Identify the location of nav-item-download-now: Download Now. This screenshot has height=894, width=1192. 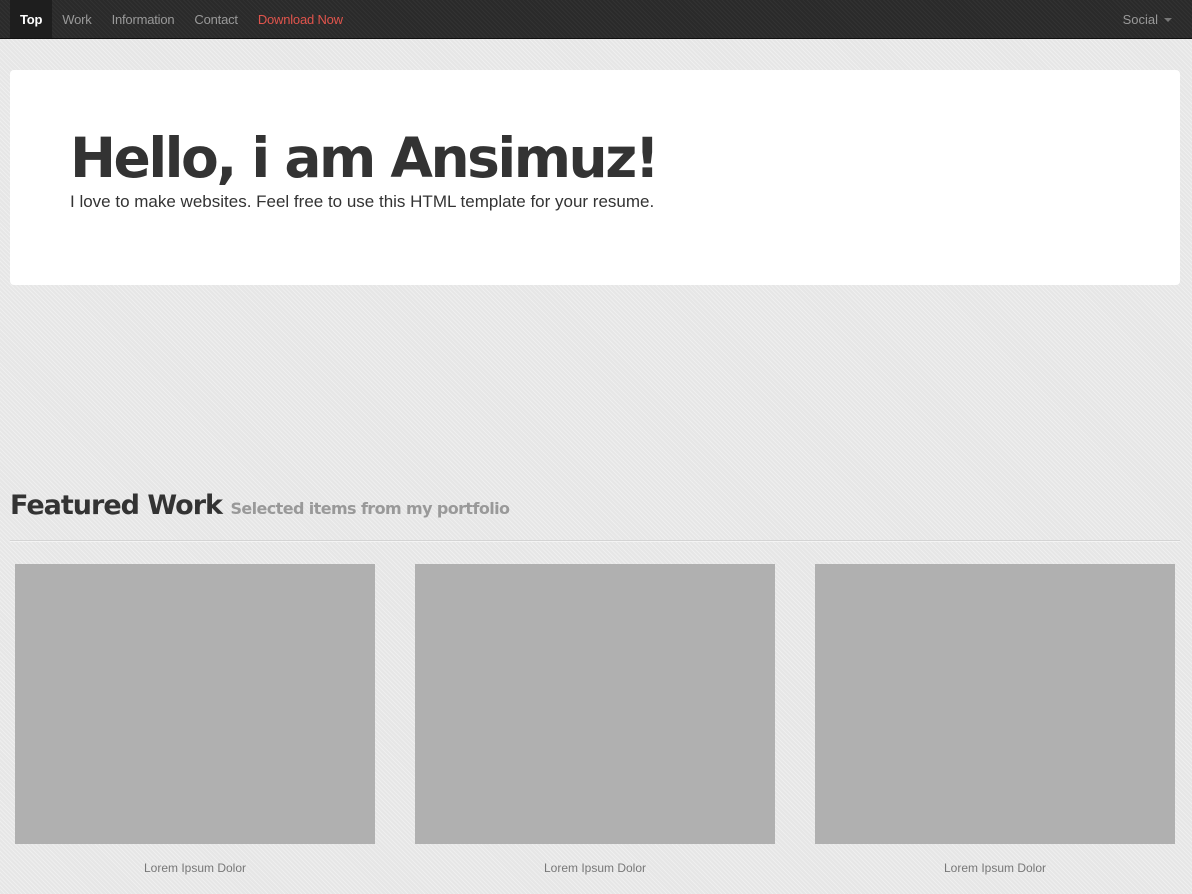
(300, 19).